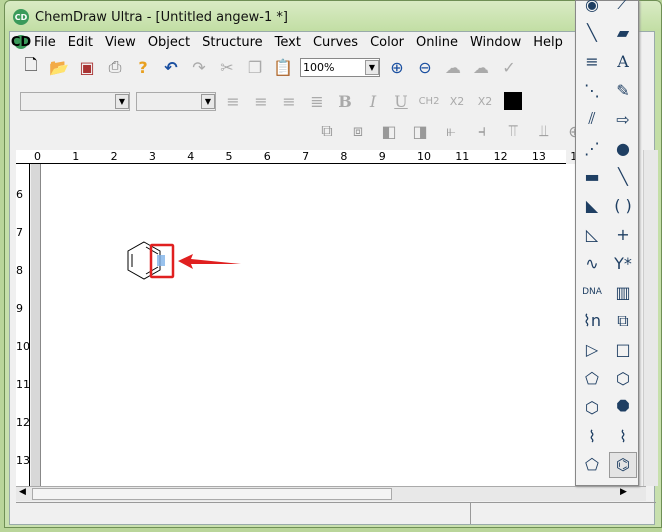  I want to click on menu-text: Text, so click(288, 42).